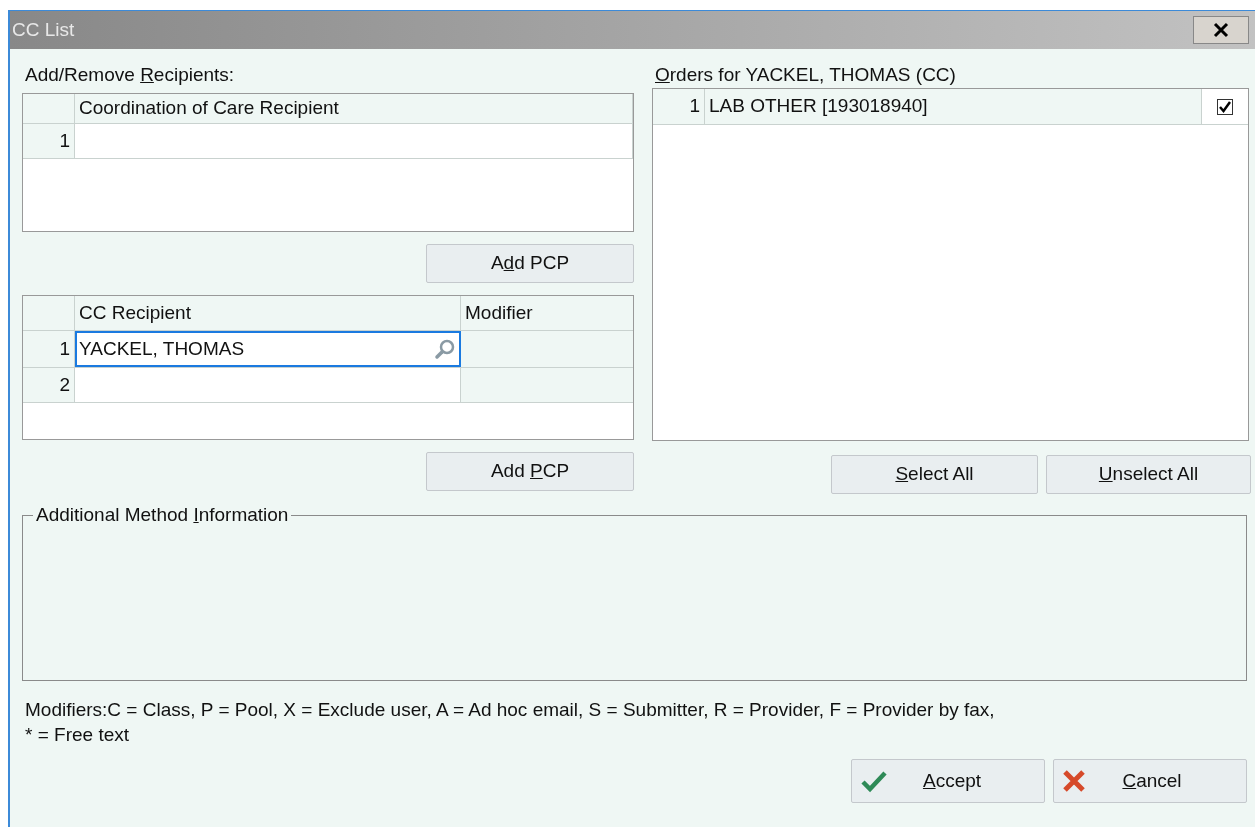 The image size is (1255, 827). Describe the element at coordinates (874, 781) in the screenshot. I see `check-icon` at that location.